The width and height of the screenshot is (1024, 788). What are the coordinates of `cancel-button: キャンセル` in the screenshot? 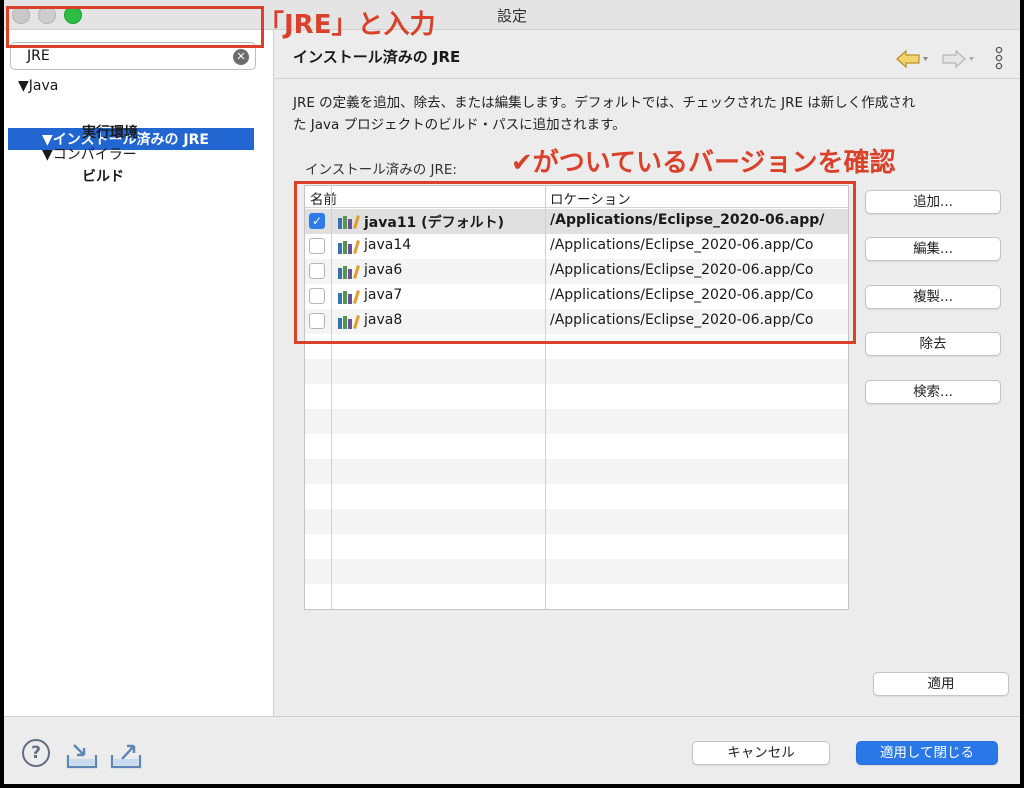 It's located at (761, 753).